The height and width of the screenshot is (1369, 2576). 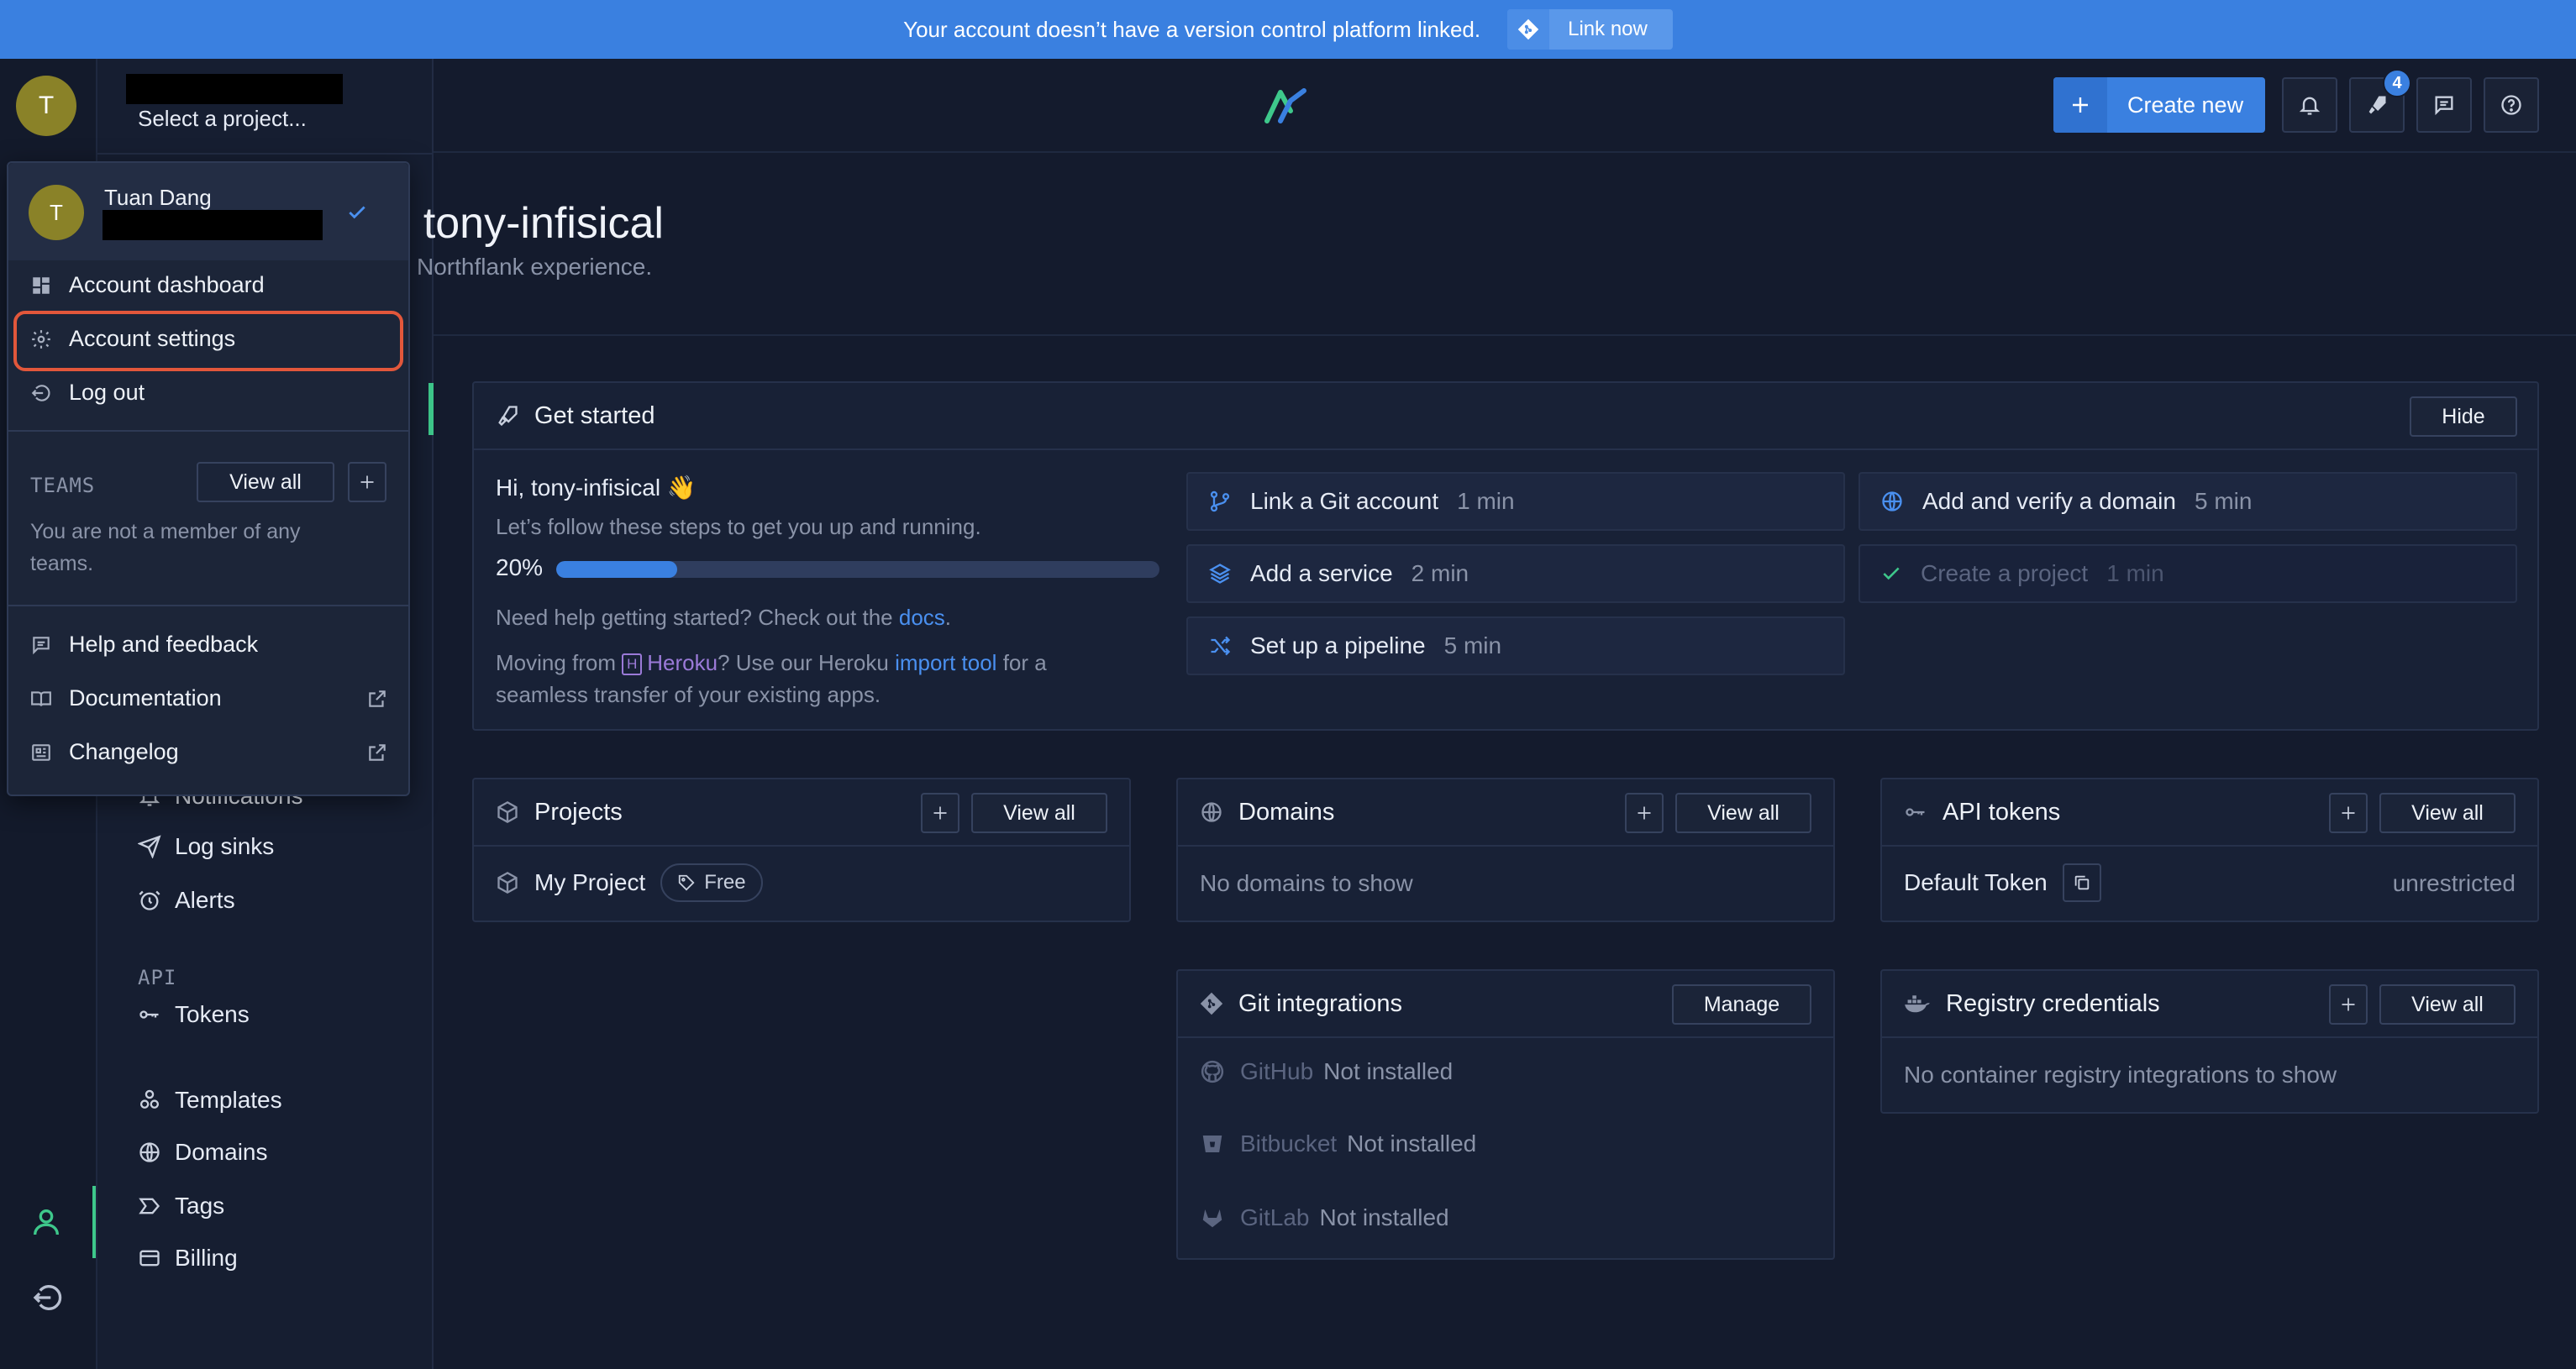 What do you see at coordinates (46, 106) in the screenshot?
I see `avatar: T` at bounding box center [46, 106].